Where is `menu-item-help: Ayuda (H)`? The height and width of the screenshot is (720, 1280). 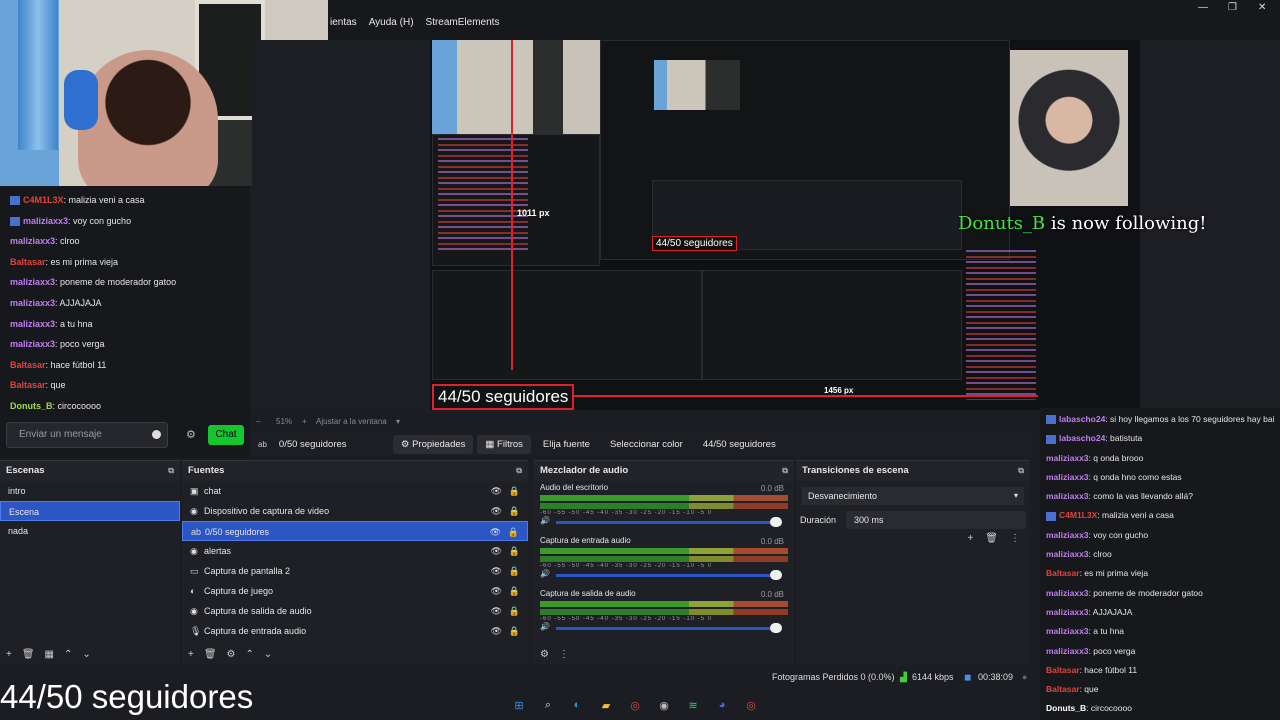 menu-item-help: Ayuda (H) is located at coordinates (391, 22).